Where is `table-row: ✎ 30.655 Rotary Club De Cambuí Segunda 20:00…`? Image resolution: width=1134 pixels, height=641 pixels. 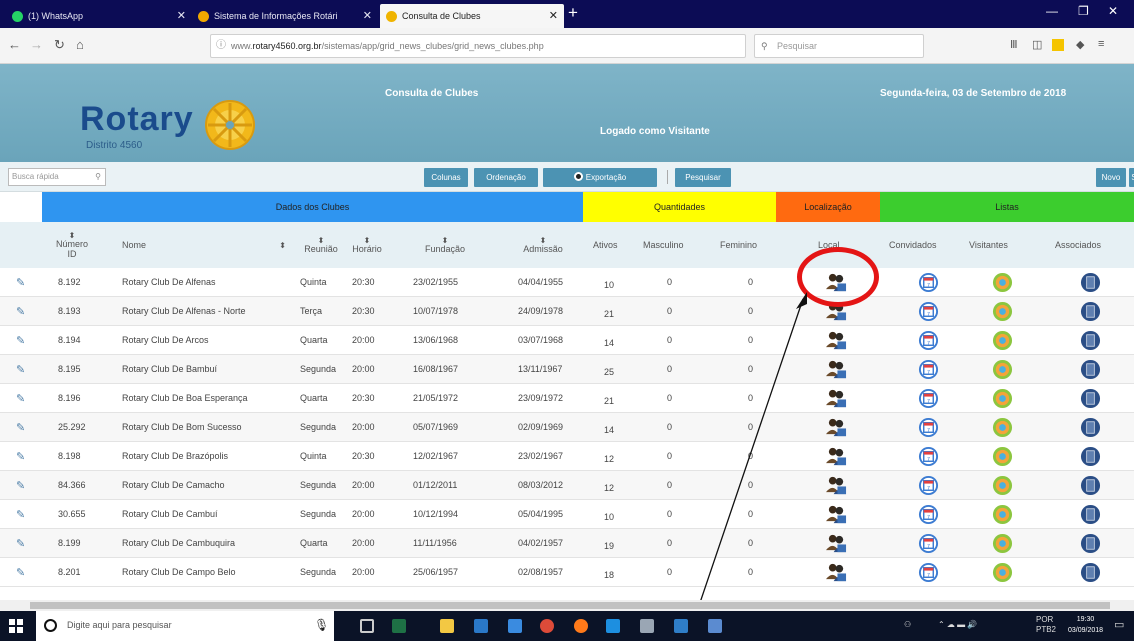
table-row: ✎ 30.655 Rotary Club De Cambuí Segunda 20:00… is located at coordinates (567, 514).